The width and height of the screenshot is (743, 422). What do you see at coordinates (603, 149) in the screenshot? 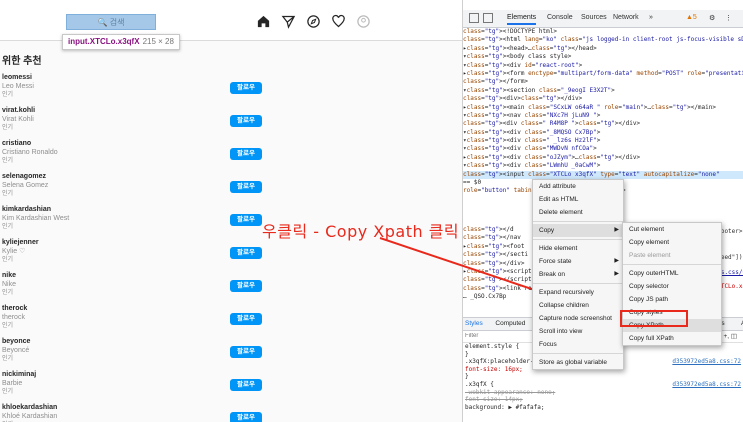
I see `dom-node-line: ▾class="tg"><div class="MWDvN nfCOa">` at bounding box center [603, 149].